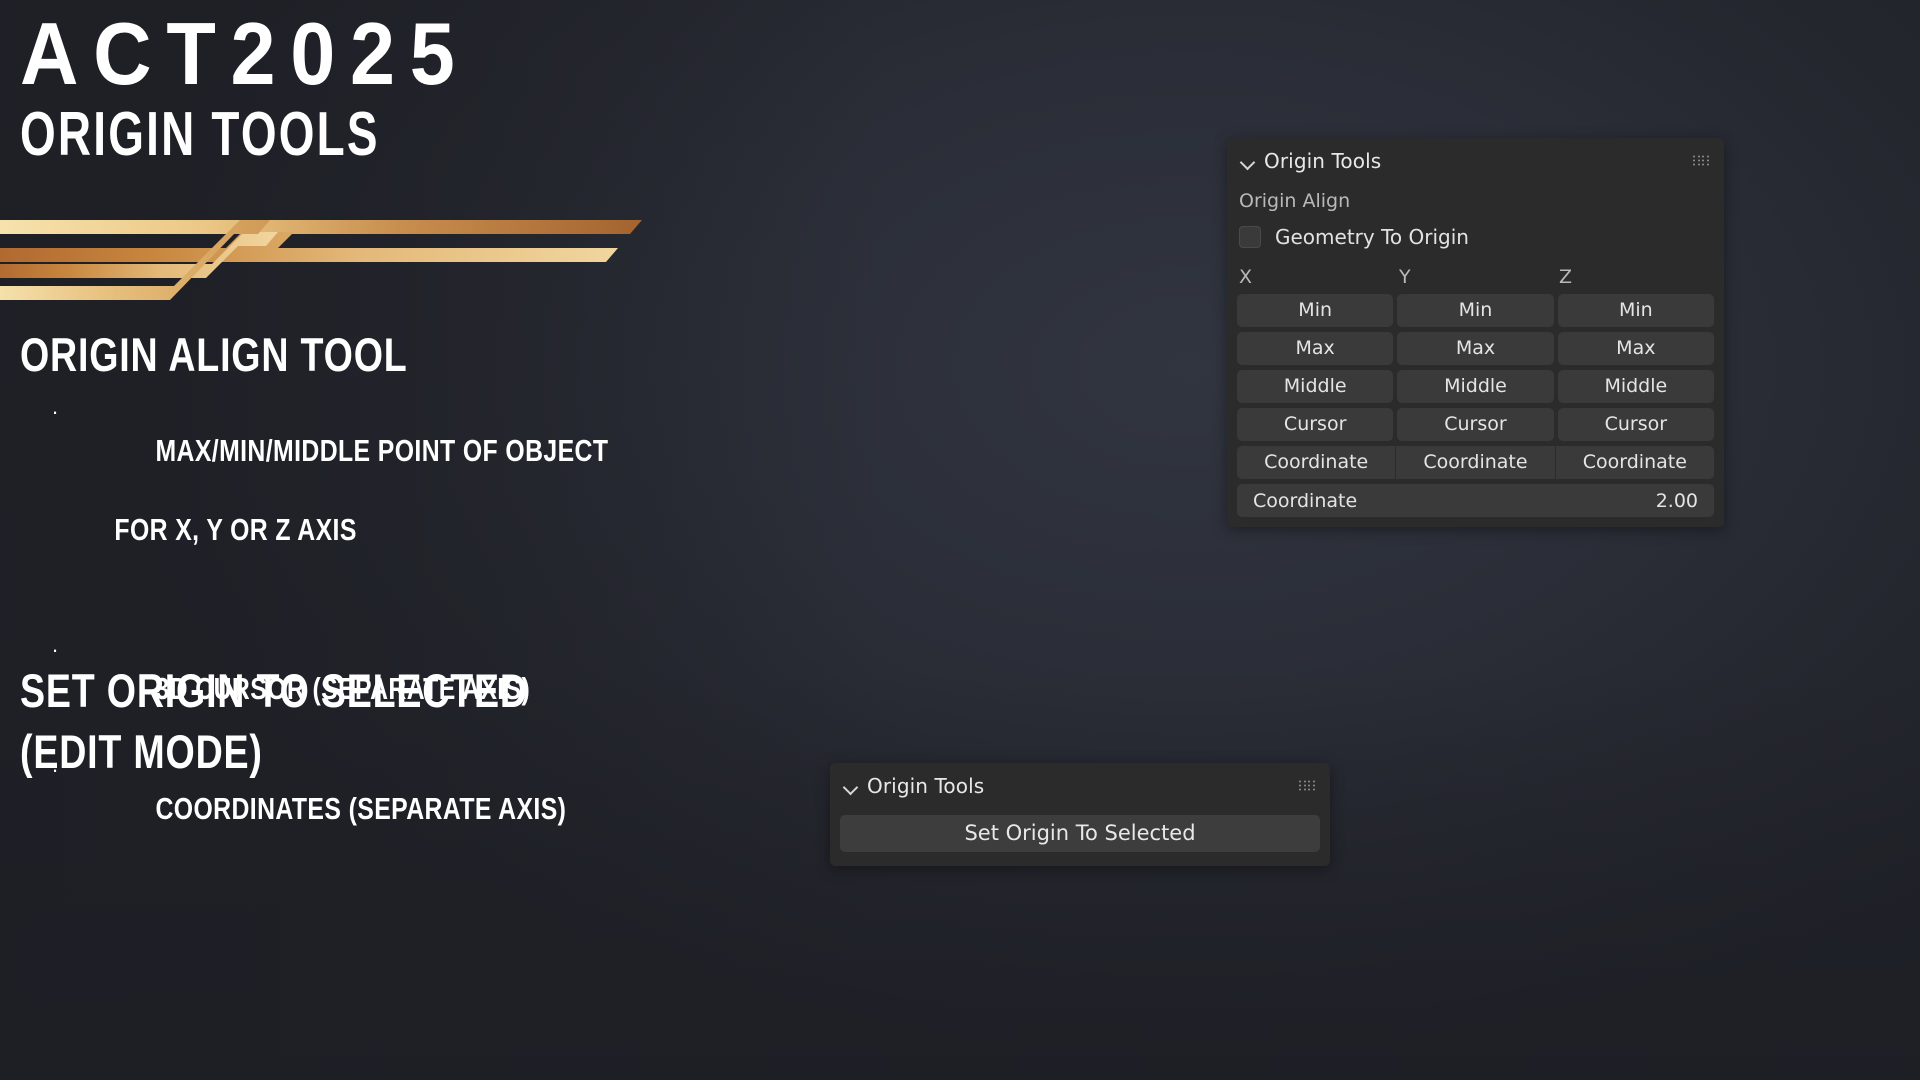 This screenshot has width=1920, height=1080. I want to click on checkbox-icon, so click(1250, 237).